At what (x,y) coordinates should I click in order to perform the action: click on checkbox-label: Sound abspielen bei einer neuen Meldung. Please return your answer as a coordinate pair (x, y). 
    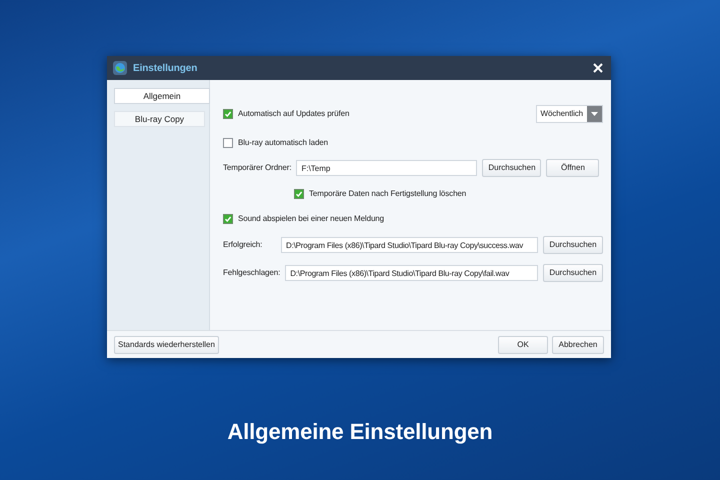
    Looking at the image, I should click on (311, 219).